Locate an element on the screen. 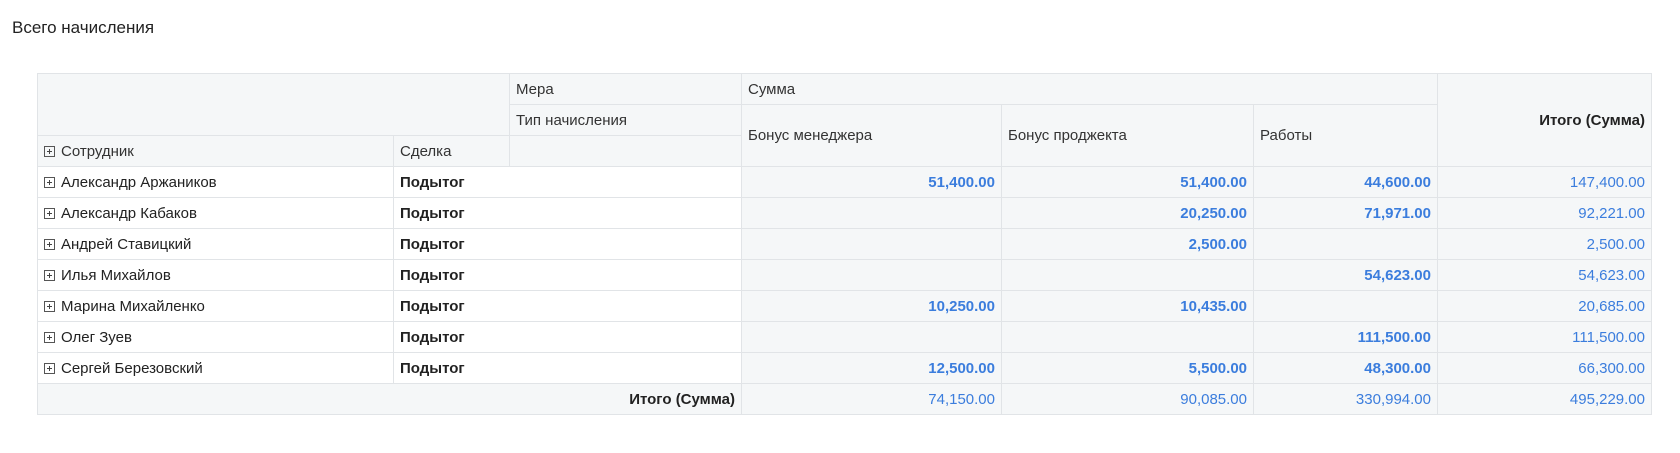 The height and width of the screenshot is (453, 1680). employee-cell: Олег Зуев is located at coordinates (215, 337).